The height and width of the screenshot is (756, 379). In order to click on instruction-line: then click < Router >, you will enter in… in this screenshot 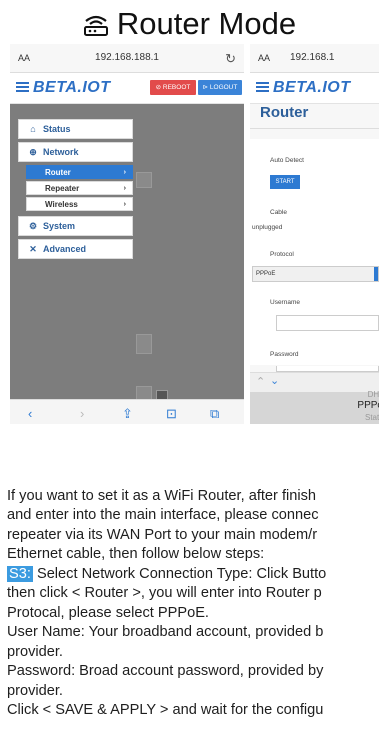, I will do `click(164, 593)`.